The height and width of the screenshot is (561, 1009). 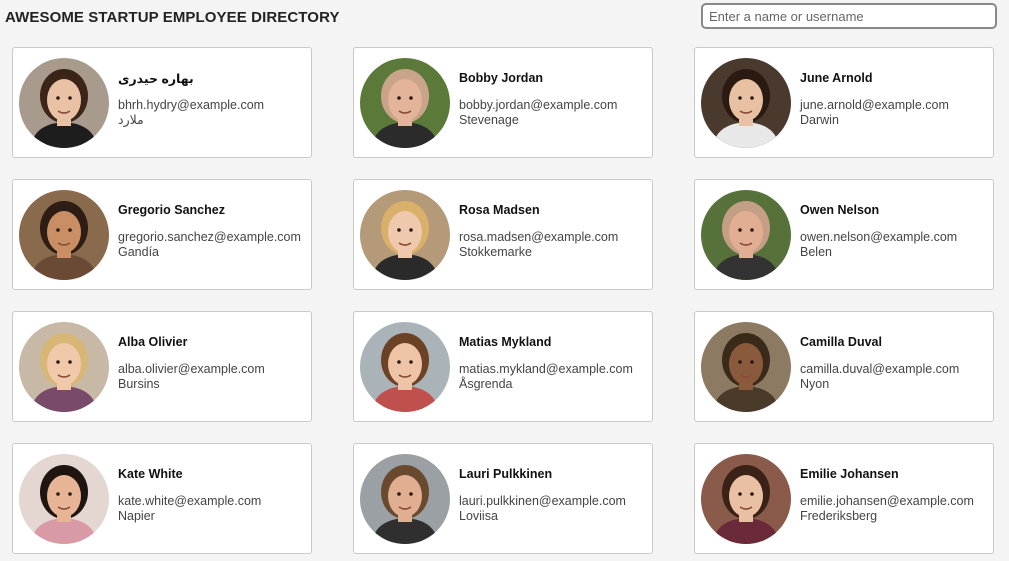 What do you see at coordinates (139, 252) in the screenshot?
I see `employee-city: Gandía` at bounding box center [139, 252].